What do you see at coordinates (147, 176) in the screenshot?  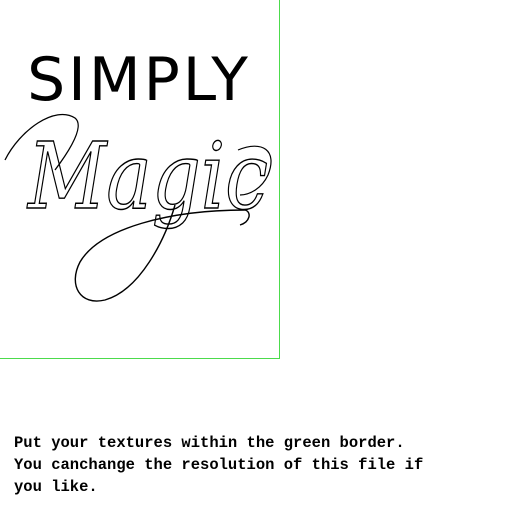 I see `logo-word-magic: Magic` at bounding box center [147, 176].